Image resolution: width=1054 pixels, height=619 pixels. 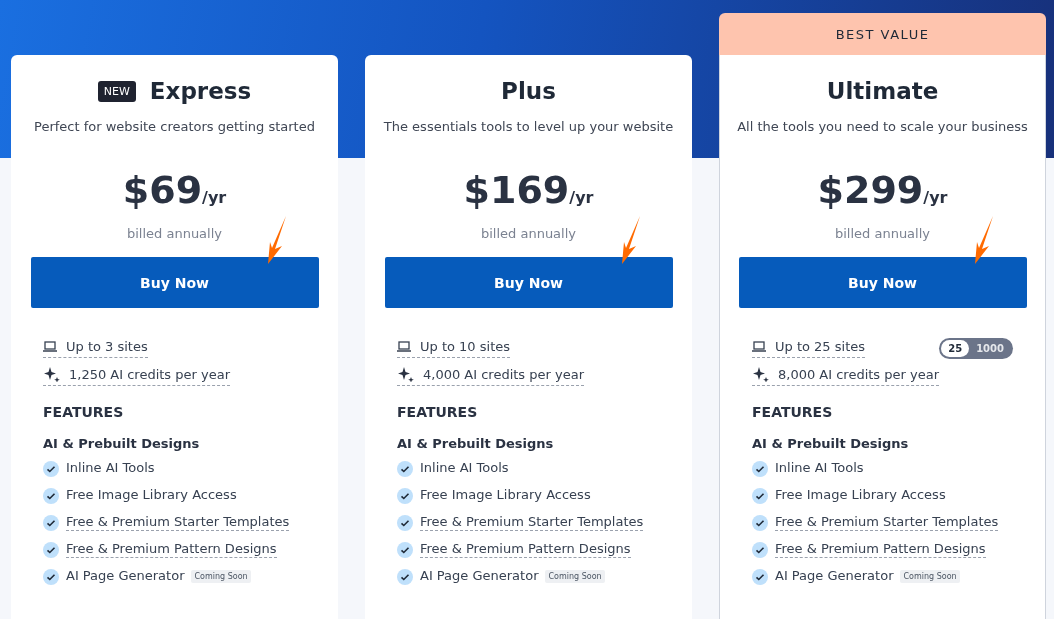 I want to click on toggle-option: 25, so click(x=955, y=348).